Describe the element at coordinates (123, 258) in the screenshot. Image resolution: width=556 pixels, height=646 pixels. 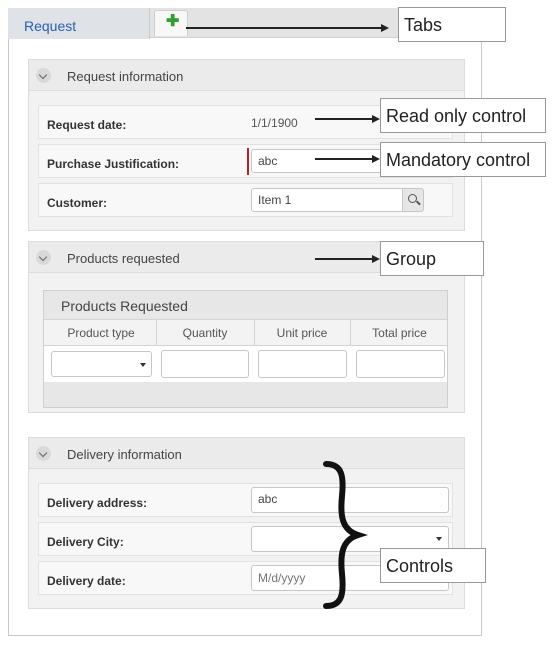
I see `section-title: Products requested` at that location.